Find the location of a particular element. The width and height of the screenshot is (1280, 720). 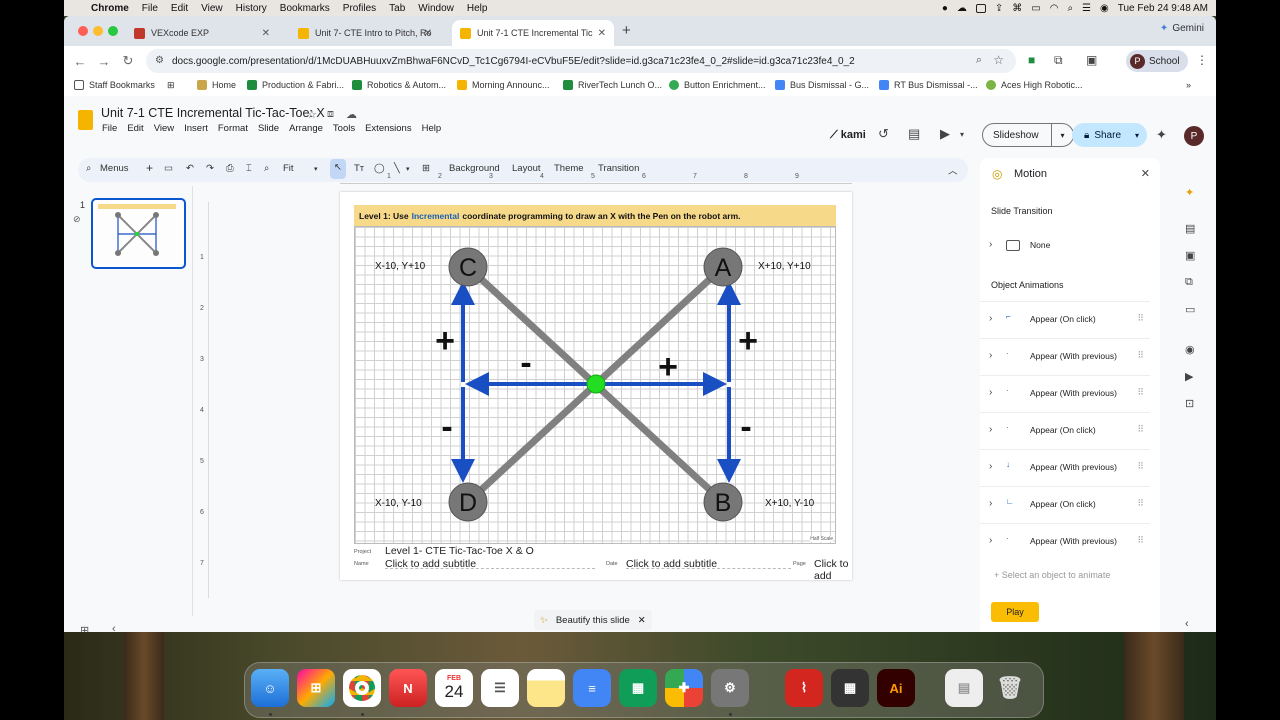

wifi-icon: ◠ is located at coordinates (1054, 8).